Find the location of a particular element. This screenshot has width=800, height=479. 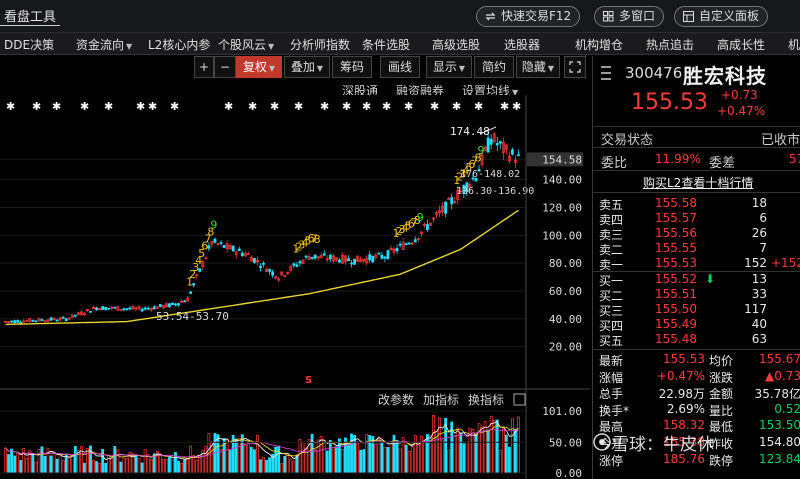

l2-upgrade-link: 购买L2查看十档行情 is located at coordinates (698, 182).